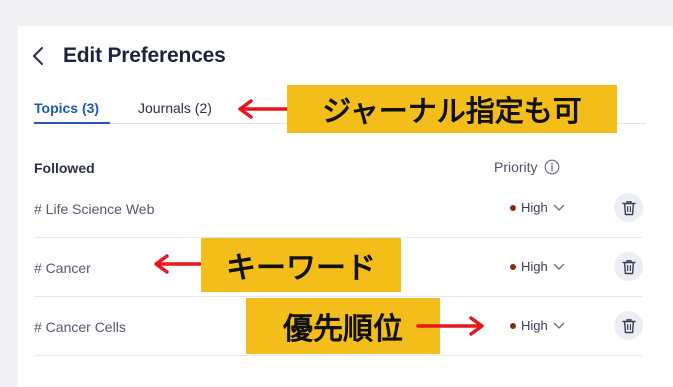 The image size is (673, 387). Describe the element at coordinates (338, 208) in the screenshot. I see `topic-row: # Life Science Web High` at that location.